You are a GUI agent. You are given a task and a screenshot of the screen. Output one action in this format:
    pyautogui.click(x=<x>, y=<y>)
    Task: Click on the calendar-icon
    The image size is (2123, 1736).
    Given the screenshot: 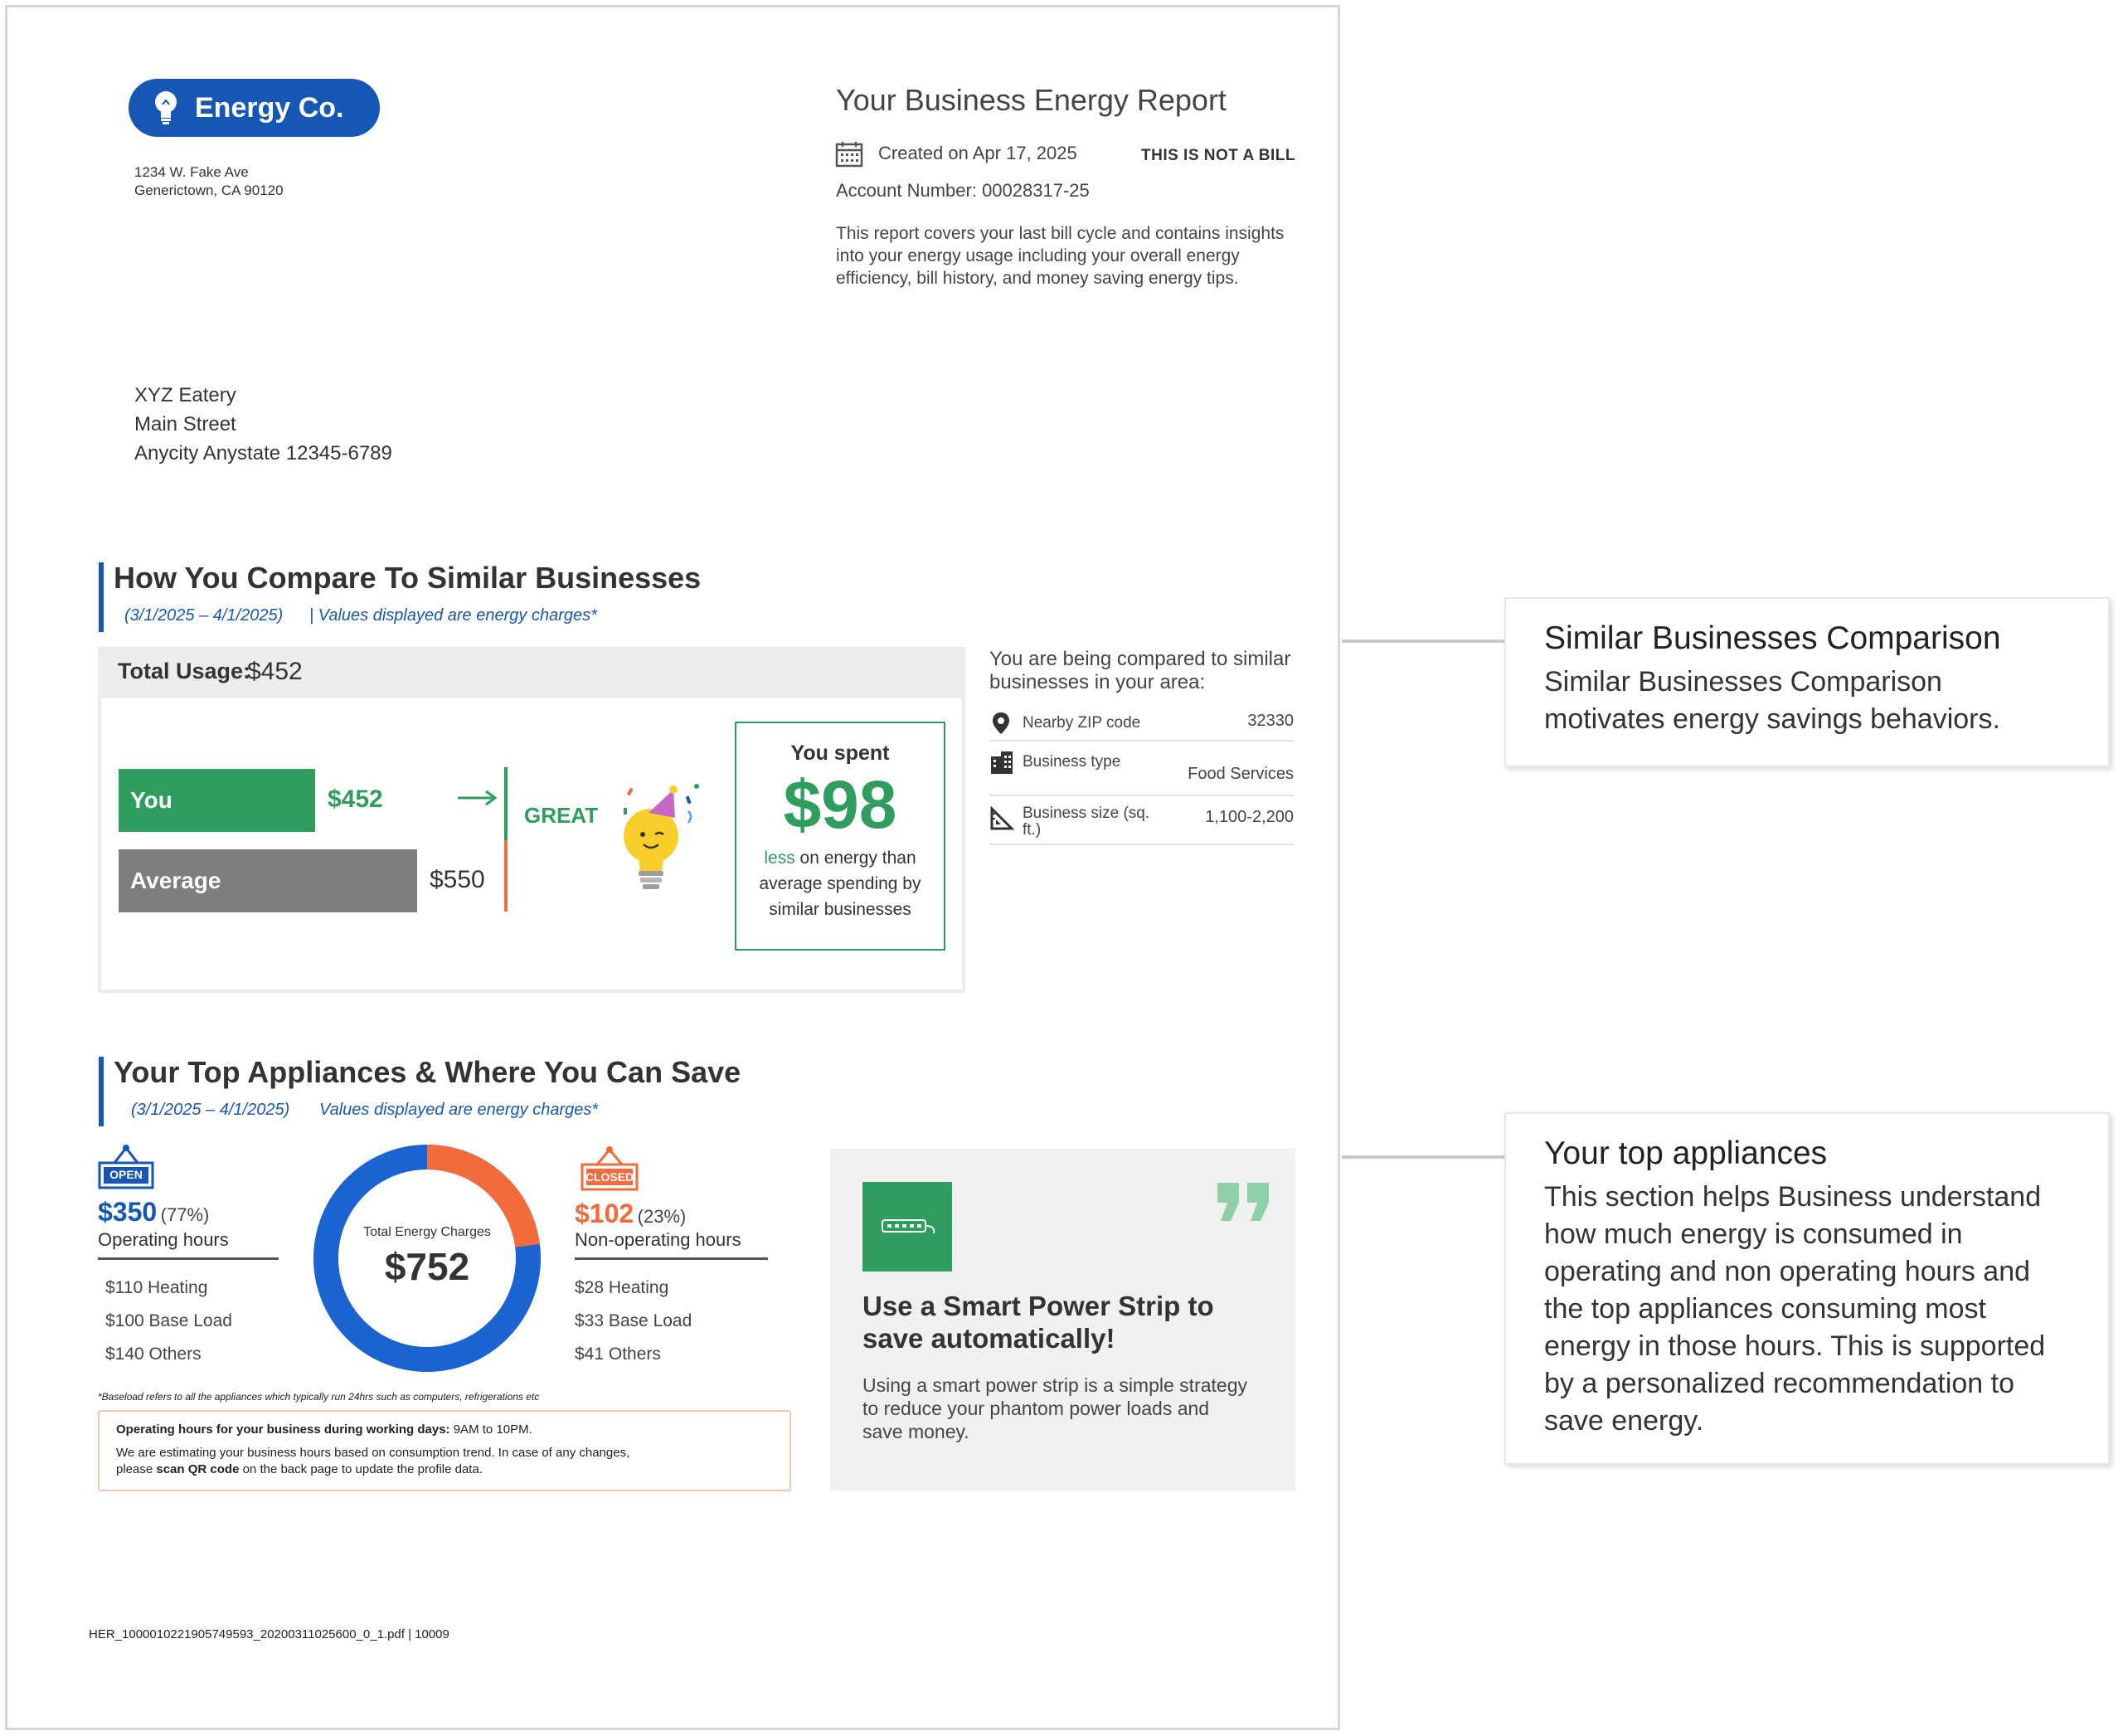 What is the action you would take?
    pyautogui.click(x=849, y=155)
    